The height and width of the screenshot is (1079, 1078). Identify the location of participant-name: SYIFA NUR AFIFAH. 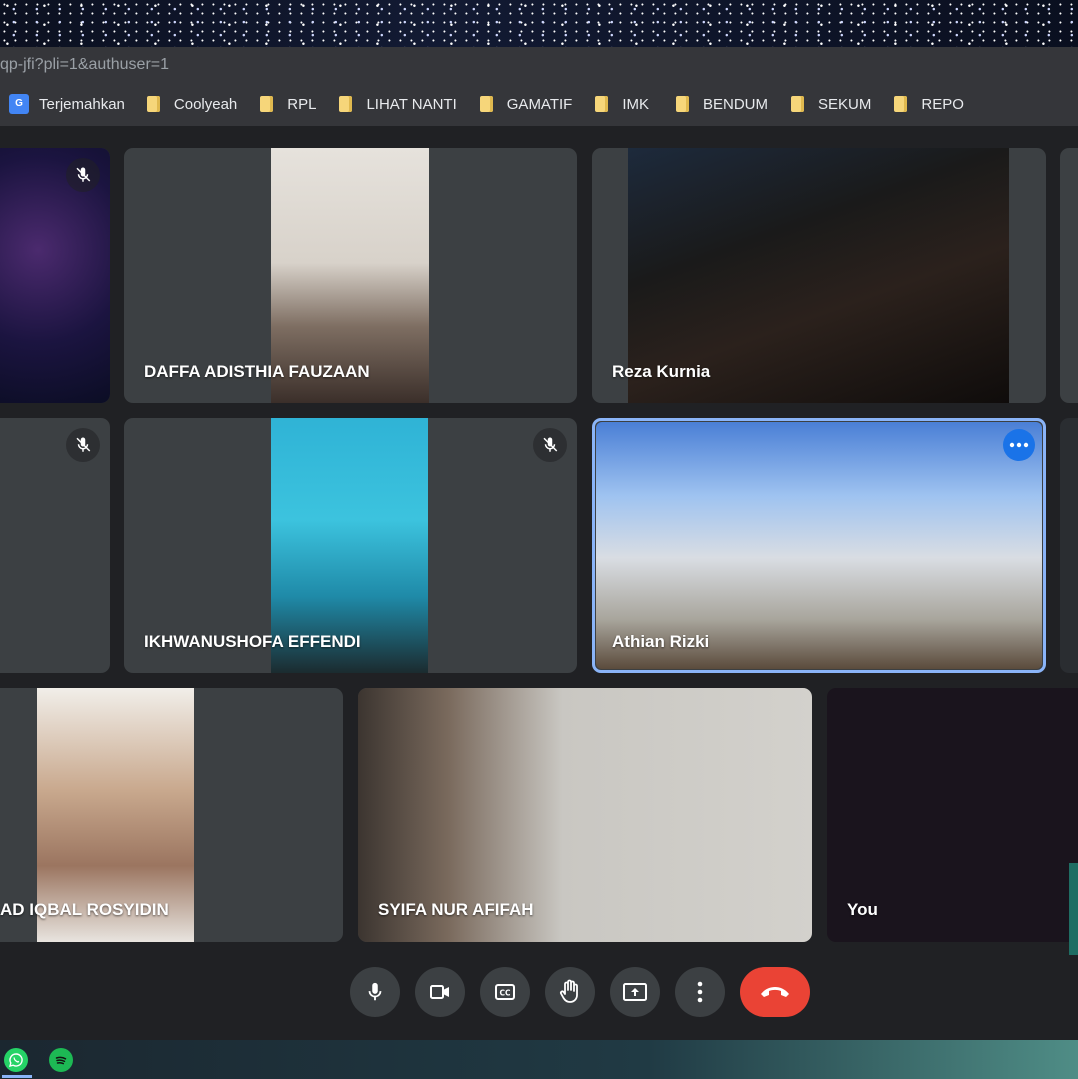
(456, 909).